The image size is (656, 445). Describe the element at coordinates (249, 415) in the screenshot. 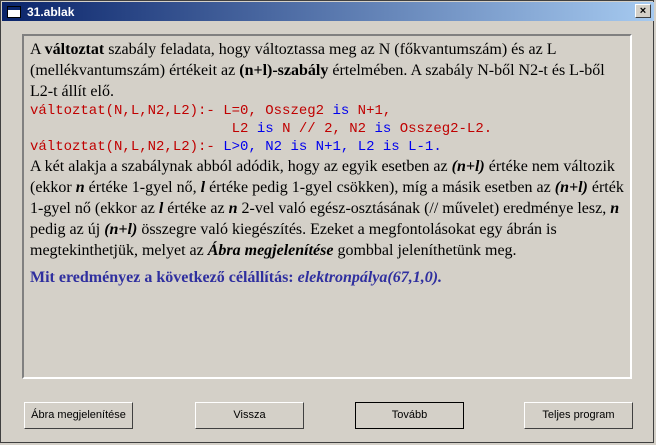

I see `back-button: Vissza` at that location.